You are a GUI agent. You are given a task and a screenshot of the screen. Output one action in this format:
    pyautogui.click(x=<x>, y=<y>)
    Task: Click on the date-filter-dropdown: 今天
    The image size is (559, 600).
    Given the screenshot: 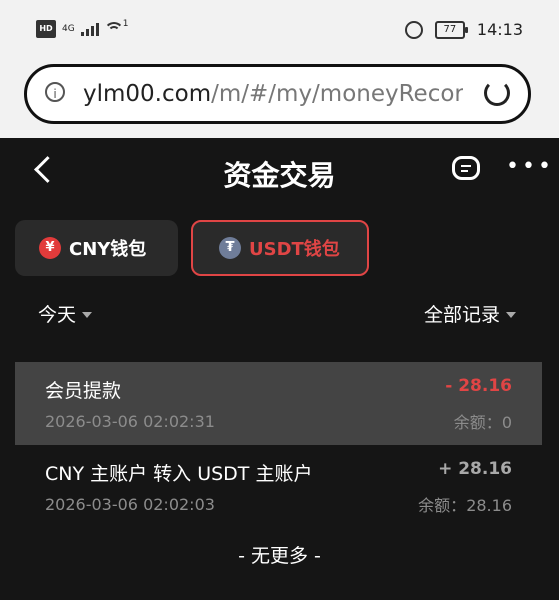 What is the action you would take?
    pyautogui.click(x=65, y=313)
    